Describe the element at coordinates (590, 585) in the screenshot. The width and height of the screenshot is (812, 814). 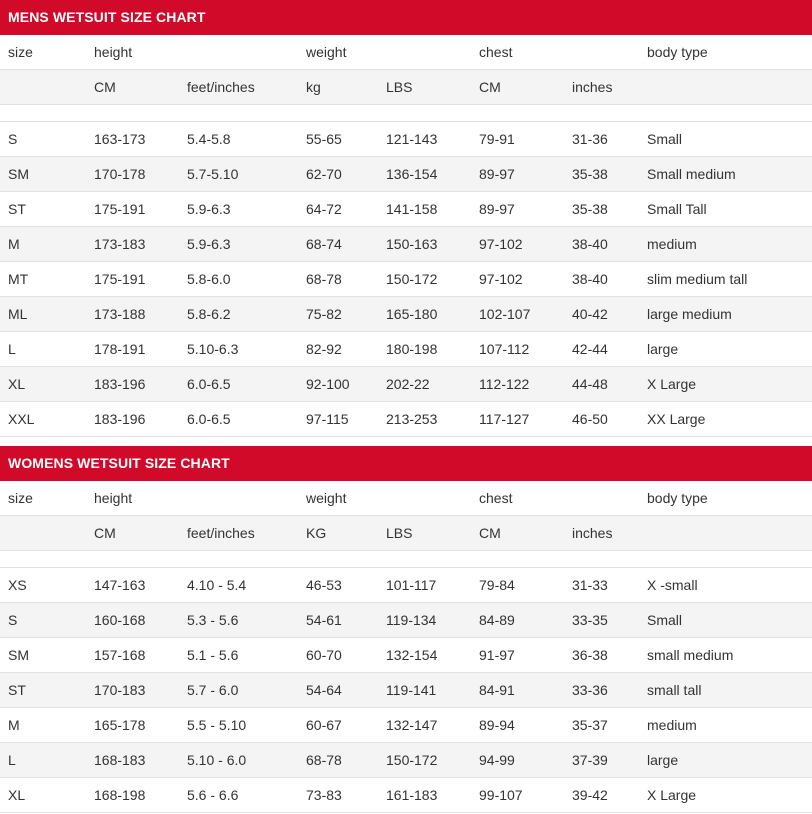
I see `table-cell: 31-33` at that location.